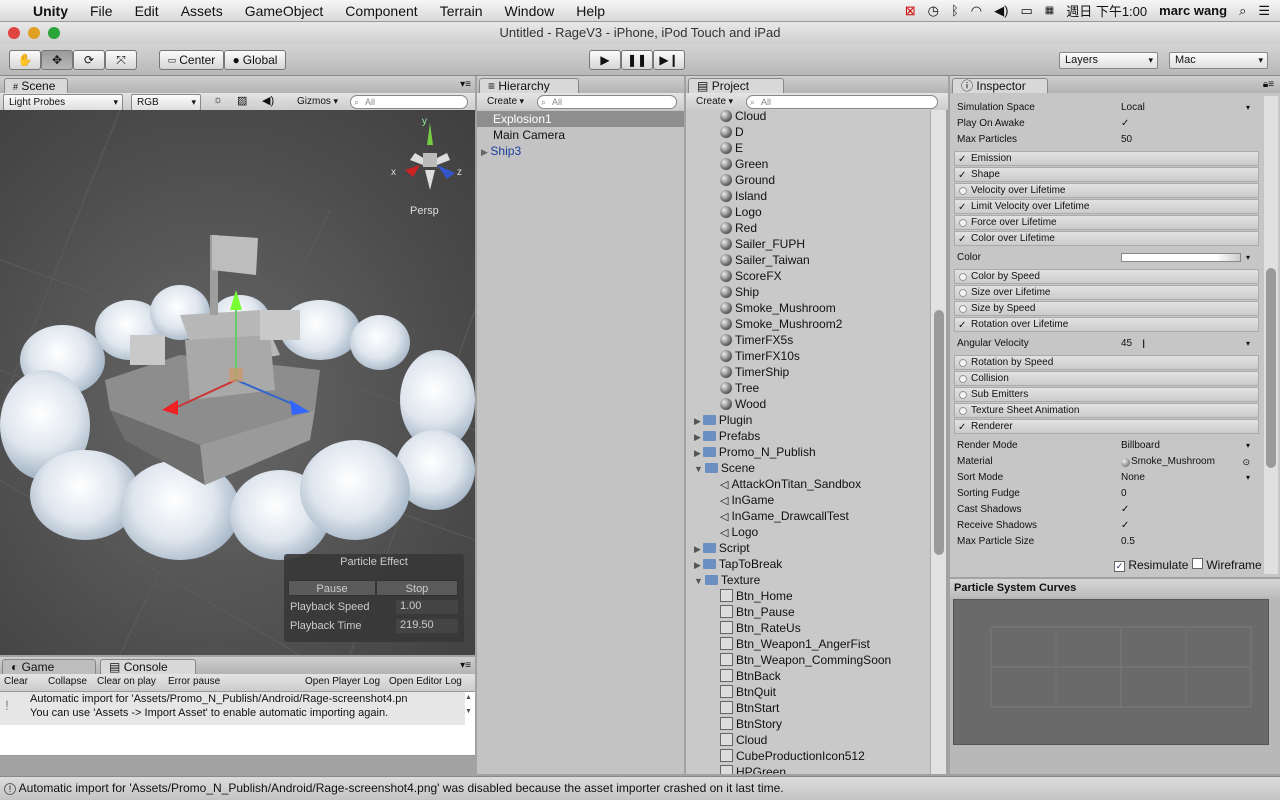 The height and width of the screenshot is (800, 1280). I want to click on layers-dropdown: Layers, so click(1108, 60).